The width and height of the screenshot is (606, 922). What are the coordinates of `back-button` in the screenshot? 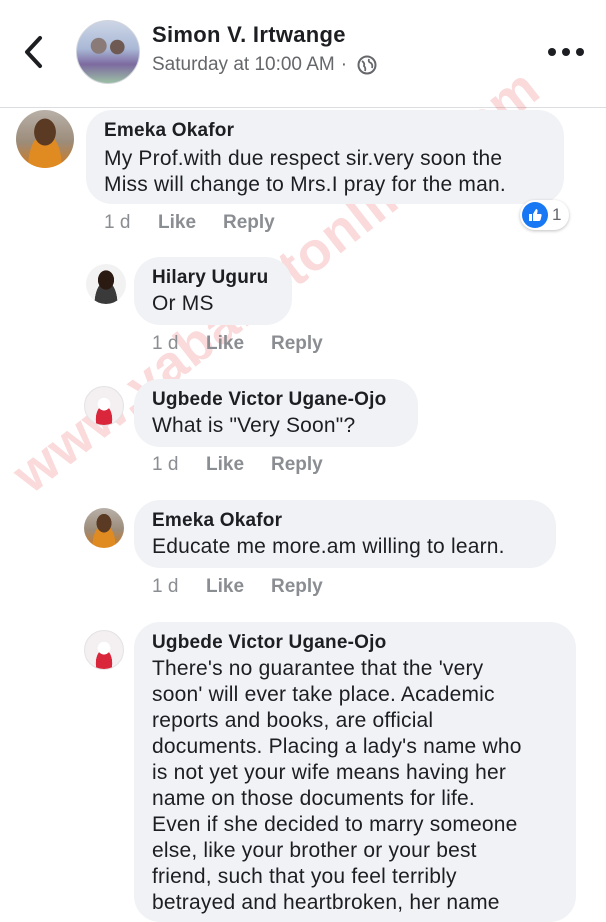 It's located at (34, 52).